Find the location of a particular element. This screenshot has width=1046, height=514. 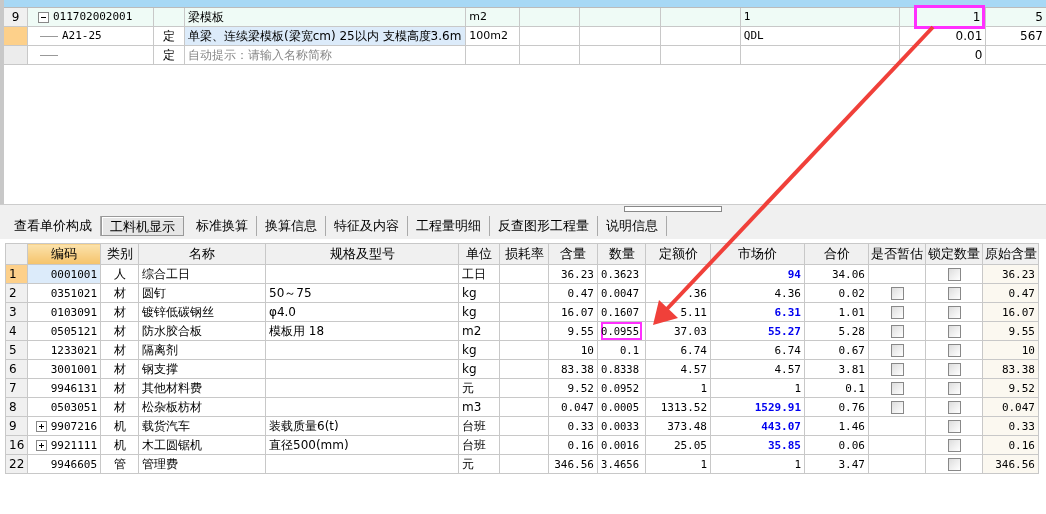

table-cell: φ4.0 is located at coordinates (362, 312).